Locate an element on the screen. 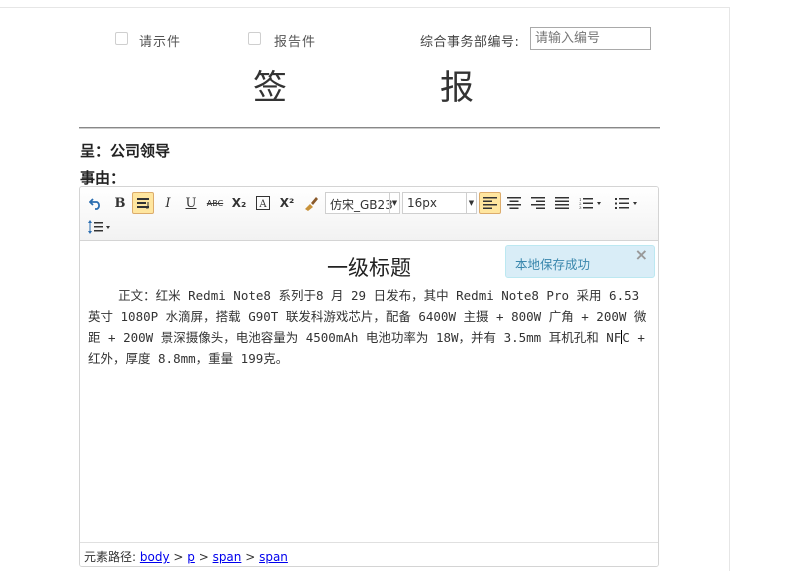 The height and width of the screenshot is (571, 788). unordered-list-icon is located at coordinates (626, 203).